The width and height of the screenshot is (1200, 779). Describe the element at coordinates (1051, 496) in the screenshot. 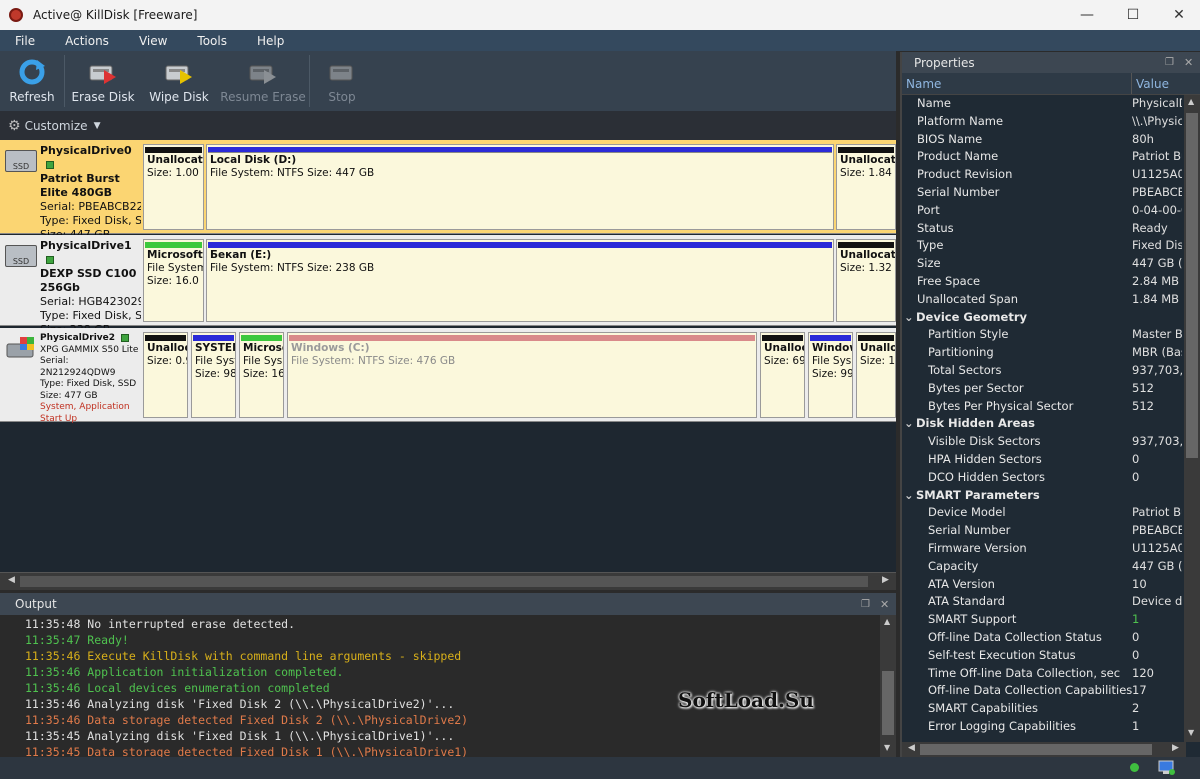

I see `property-category: ⌄ SMART Parameters` at that location.